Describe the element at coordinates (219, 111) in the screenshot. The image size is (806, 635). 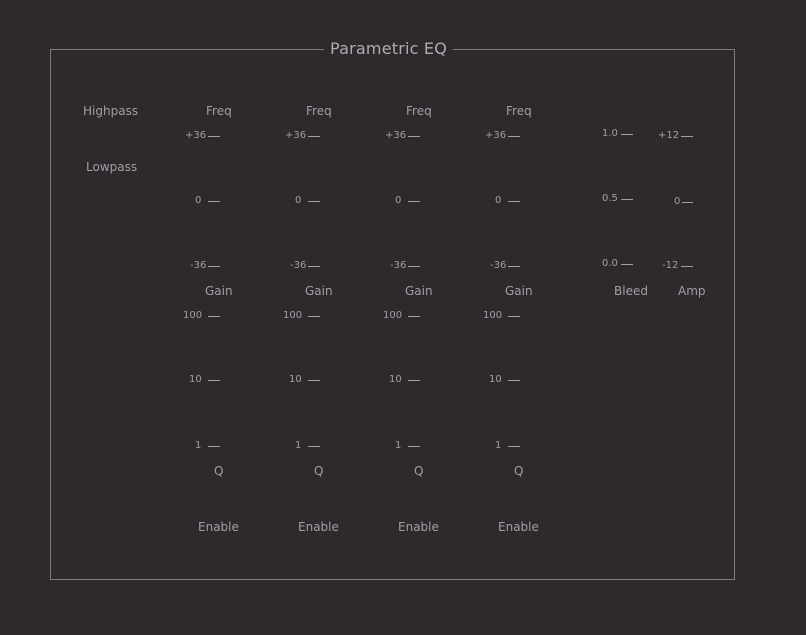
I see `band-1-freq-knob: Freq` at that location.